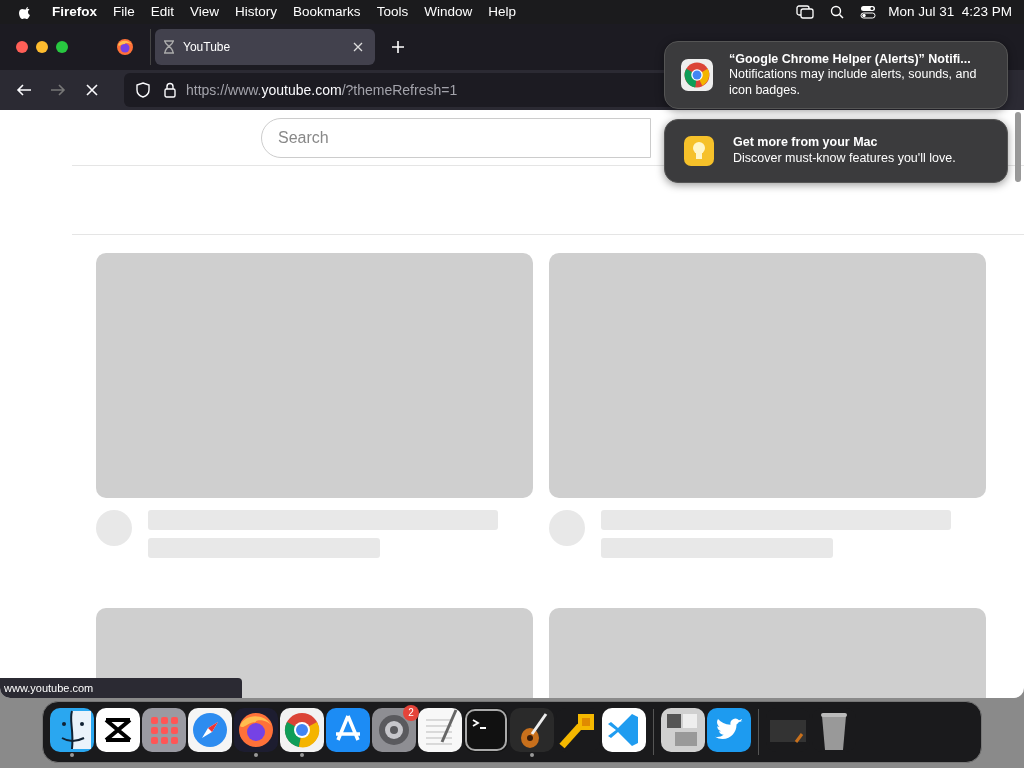 The width and height of the screenshot is (1024, 768). I want to click on apple-icon, so click(25, 12).